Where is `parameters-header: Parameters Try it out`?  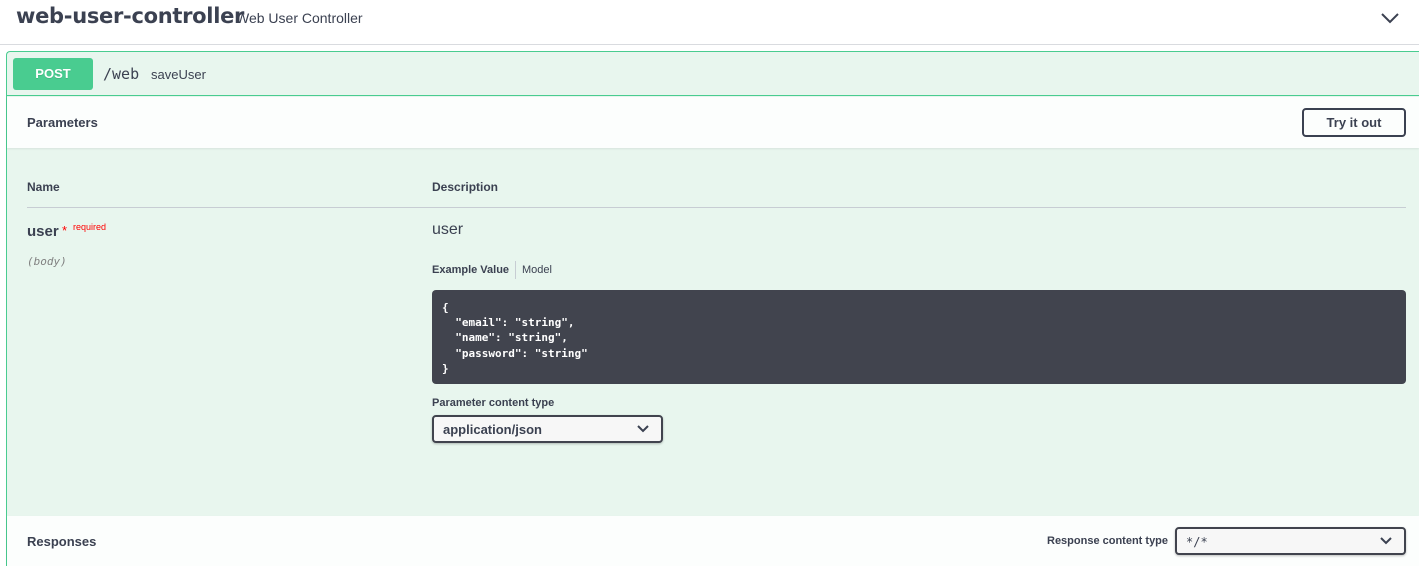 parameters-header: Parameters Try it out is located at coordinates (713, 122).